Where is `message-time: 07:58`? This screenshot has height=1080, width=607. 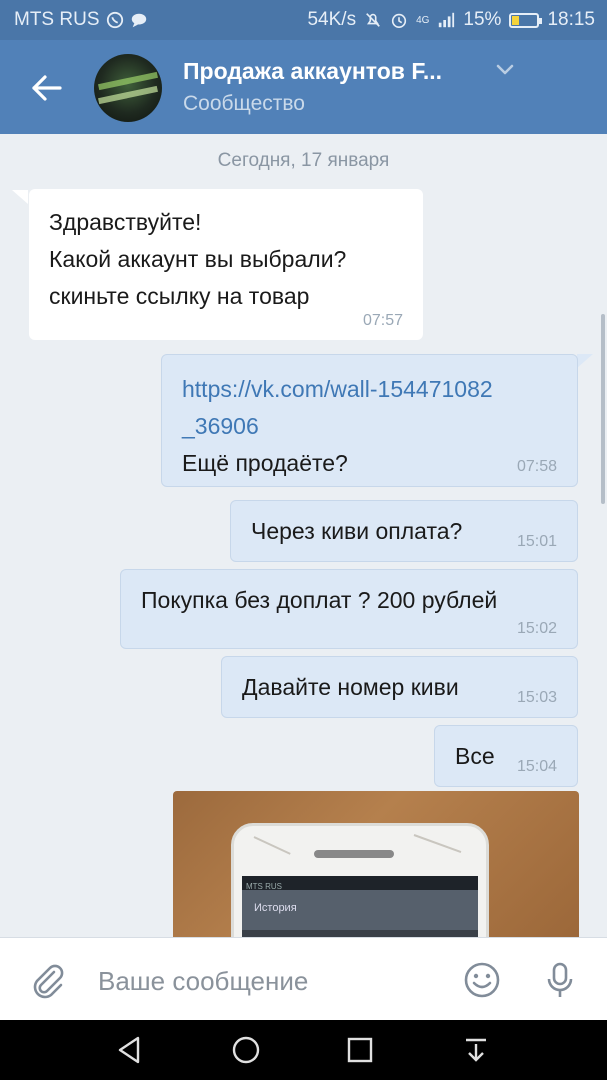 message-time: 07:58 is located at coordinates (536, 466).